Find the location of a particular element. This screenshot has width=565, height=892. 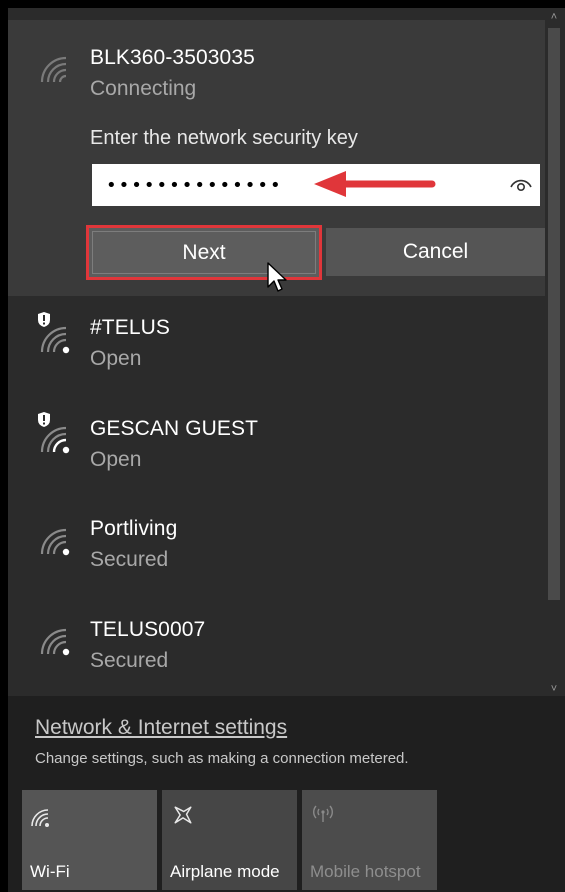

network-name: #TELUS is located at coordinates (130, 327).